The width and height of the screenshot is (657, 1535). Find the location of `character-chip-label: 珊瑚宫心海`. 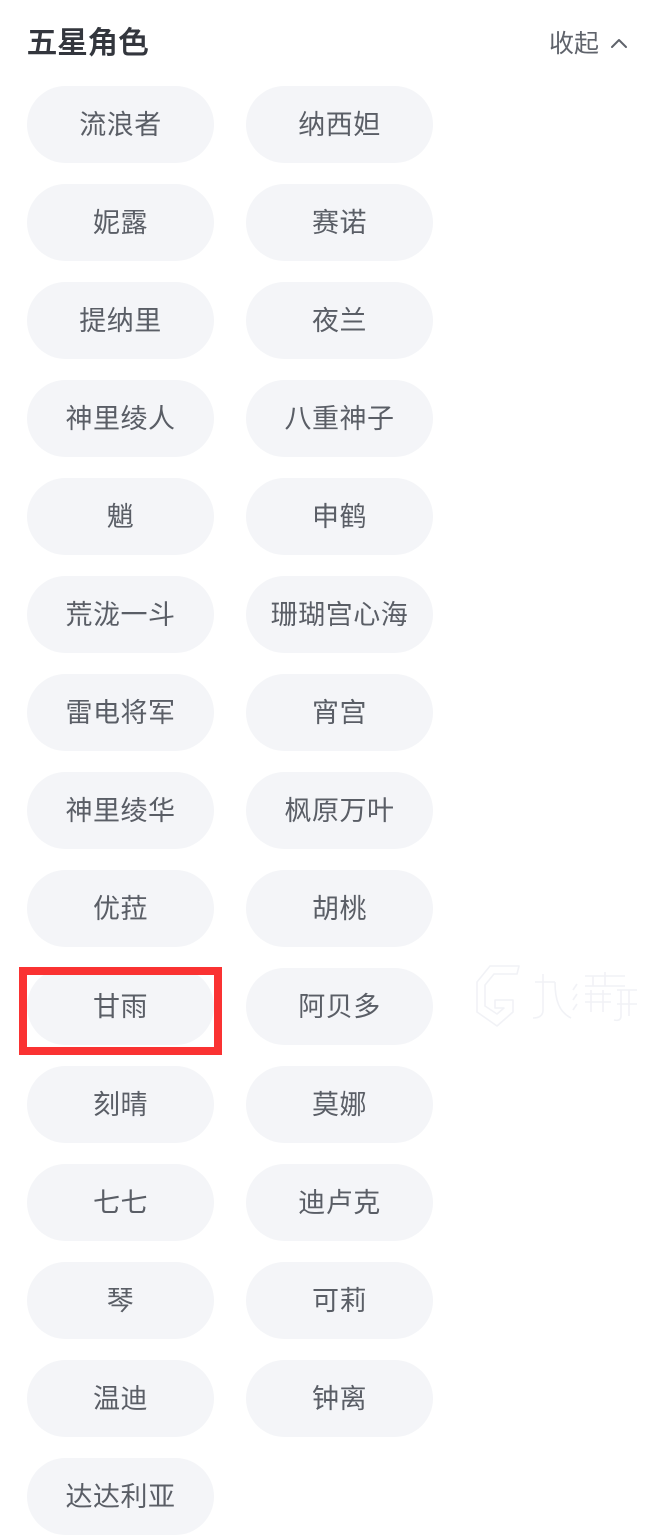

character-chip-label: 珊瑚宫心海 is located at coordinates (339, 614).